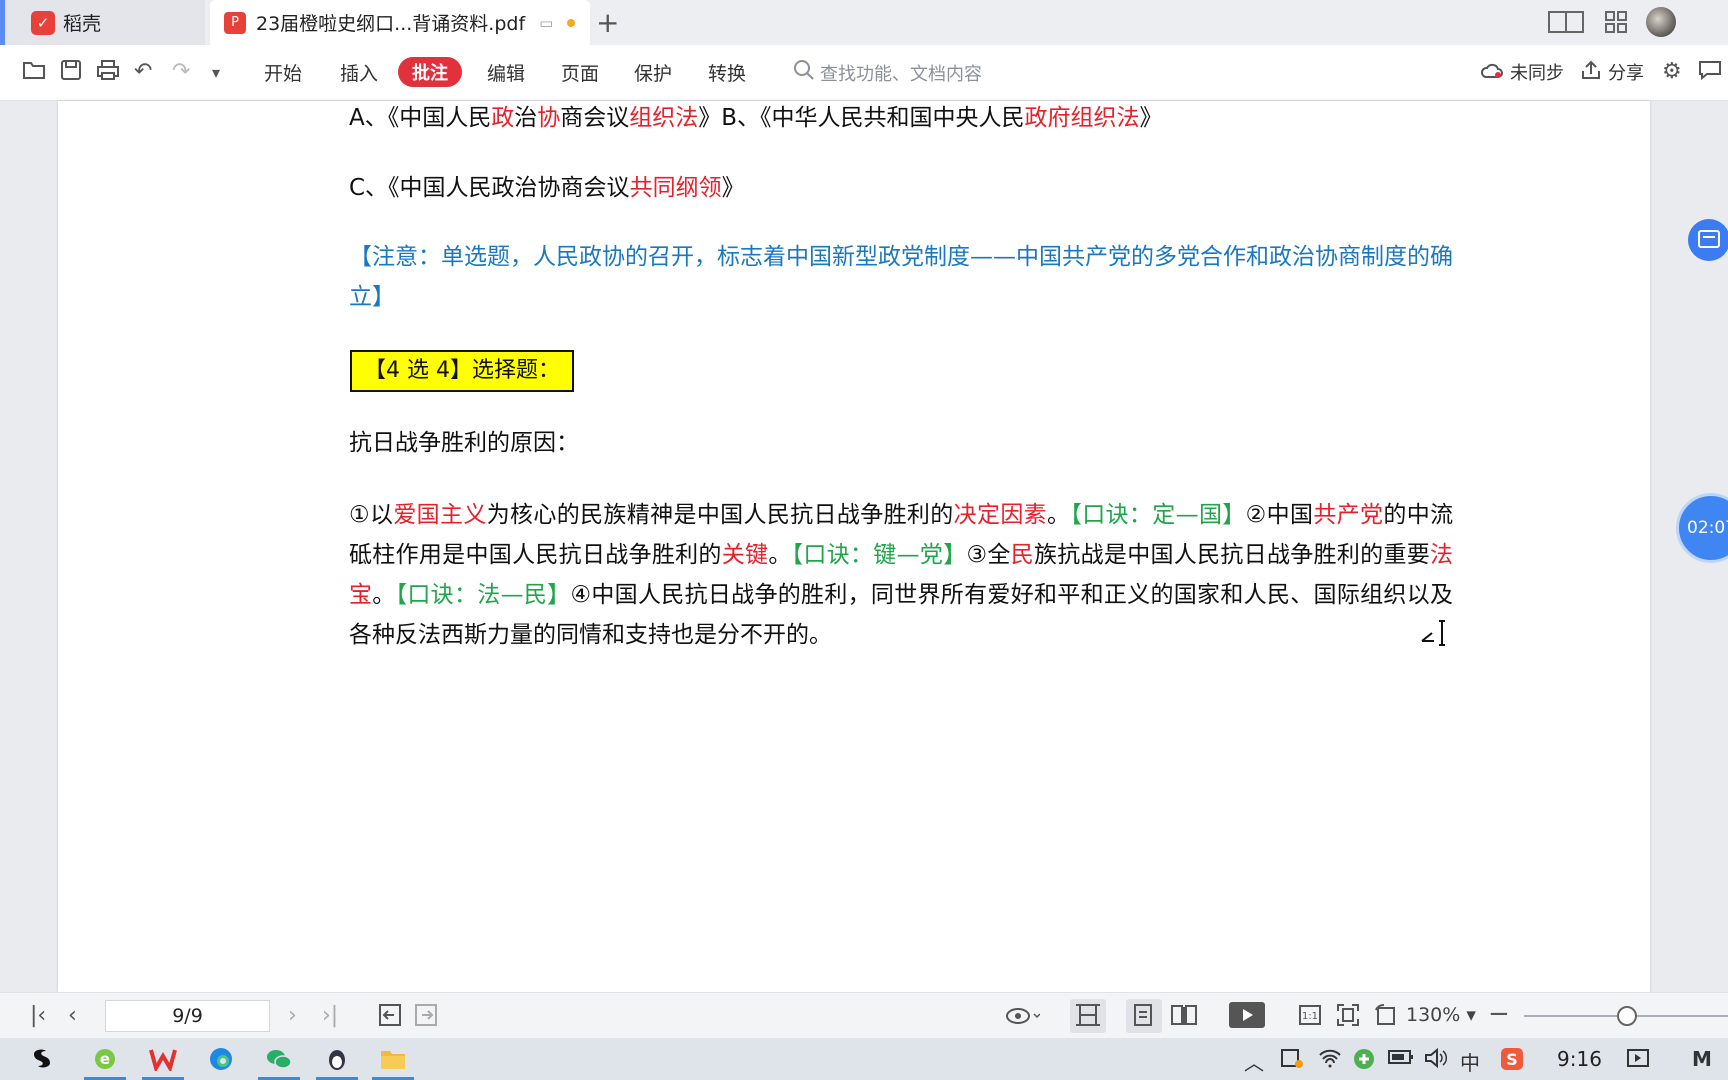  Describe the element at coordinates (546, 23) in the screenshot. I see `monitor-icon: ▭` at that location.